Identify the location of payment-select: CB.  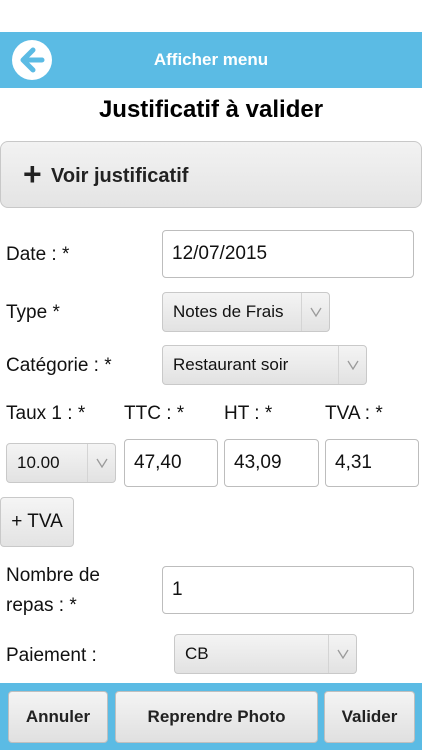
(265, 654).